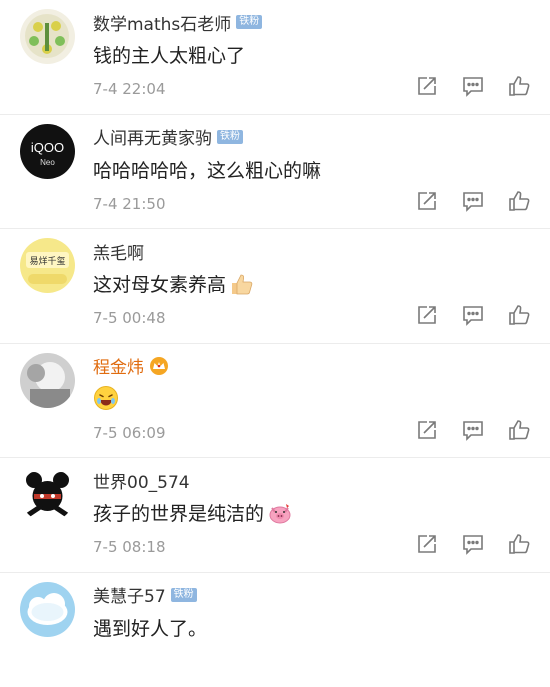  What do you see at coordinates (47, 261) in the screenshot?
I see `svg-text: 易烊千玺` at bounding box center [47, 261].